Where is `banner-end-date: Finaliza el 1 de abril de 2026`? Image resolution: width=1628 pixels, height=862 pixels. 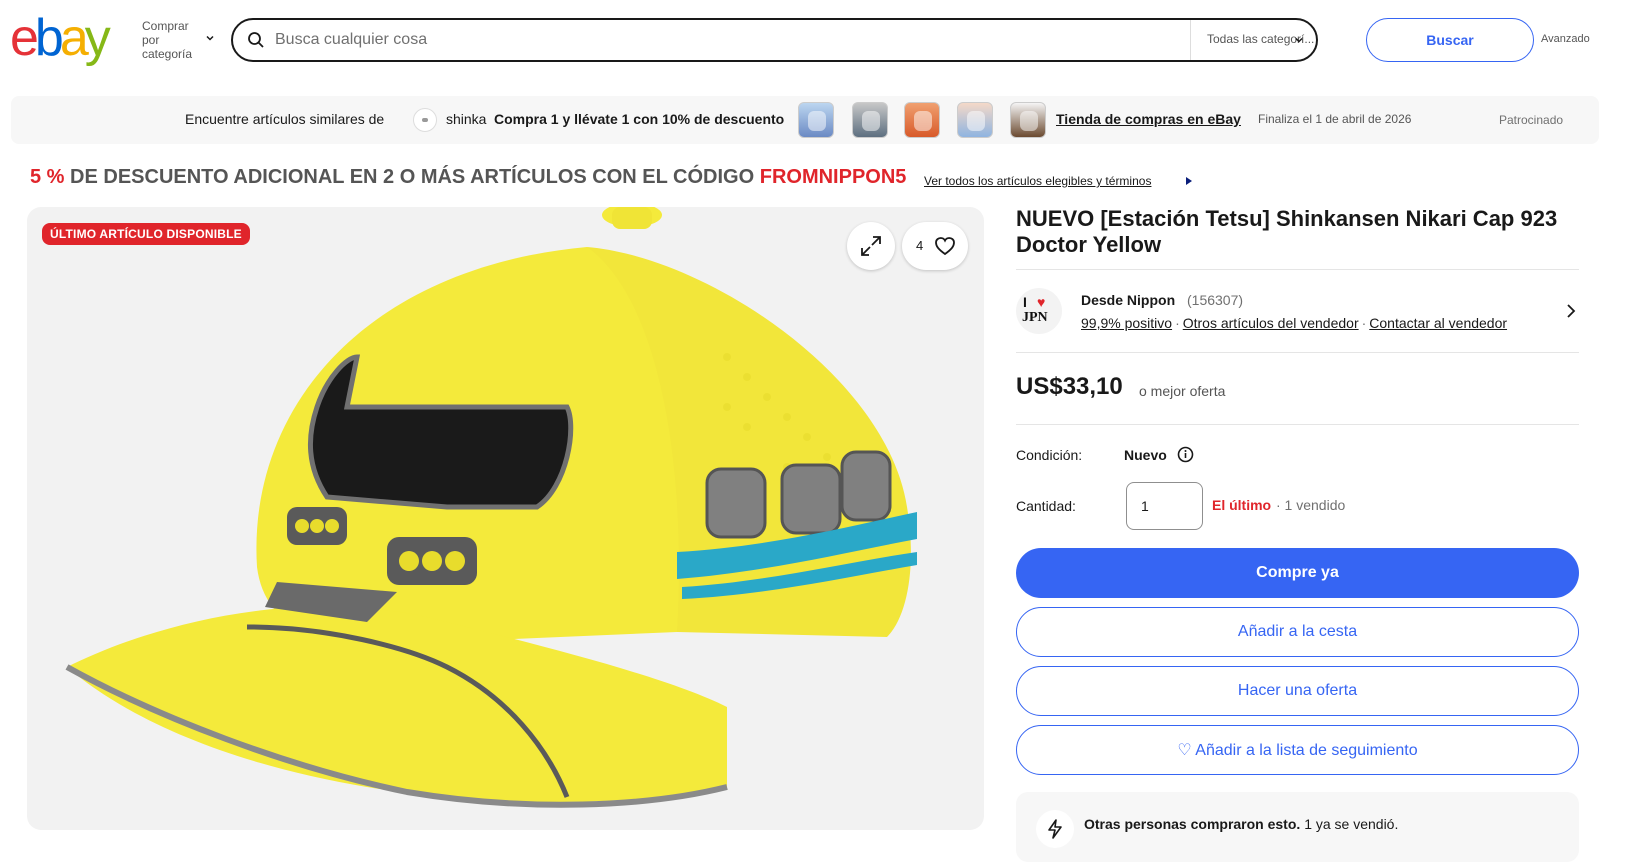
banner-end-date: Finaliza el 1 de abril de 2026 is located at coordinates (1335, 119).